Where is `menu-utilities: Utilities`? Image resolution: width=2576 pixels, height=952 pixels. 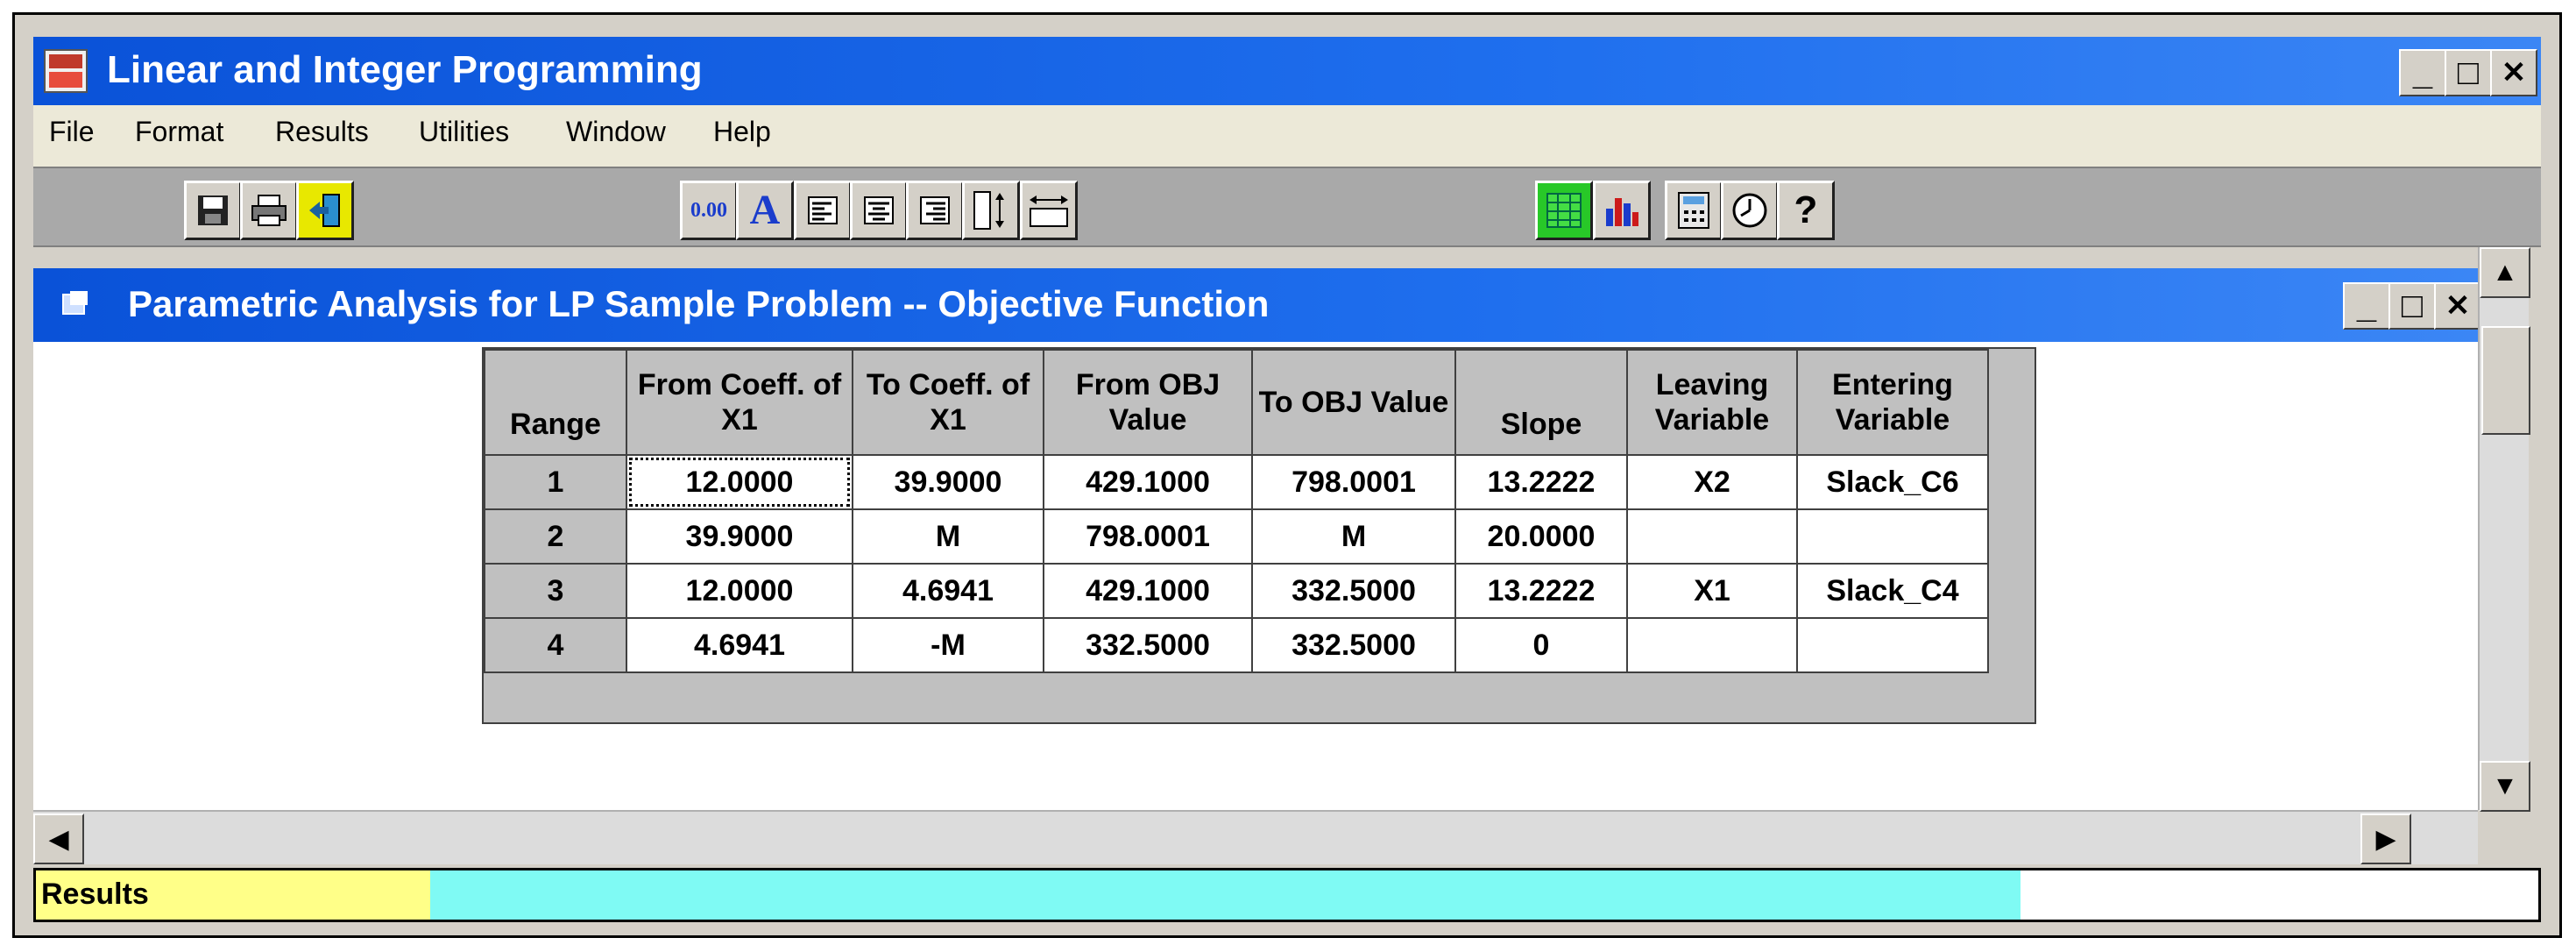
menu-utilities: Utilities is located at coordinates (464, 132).